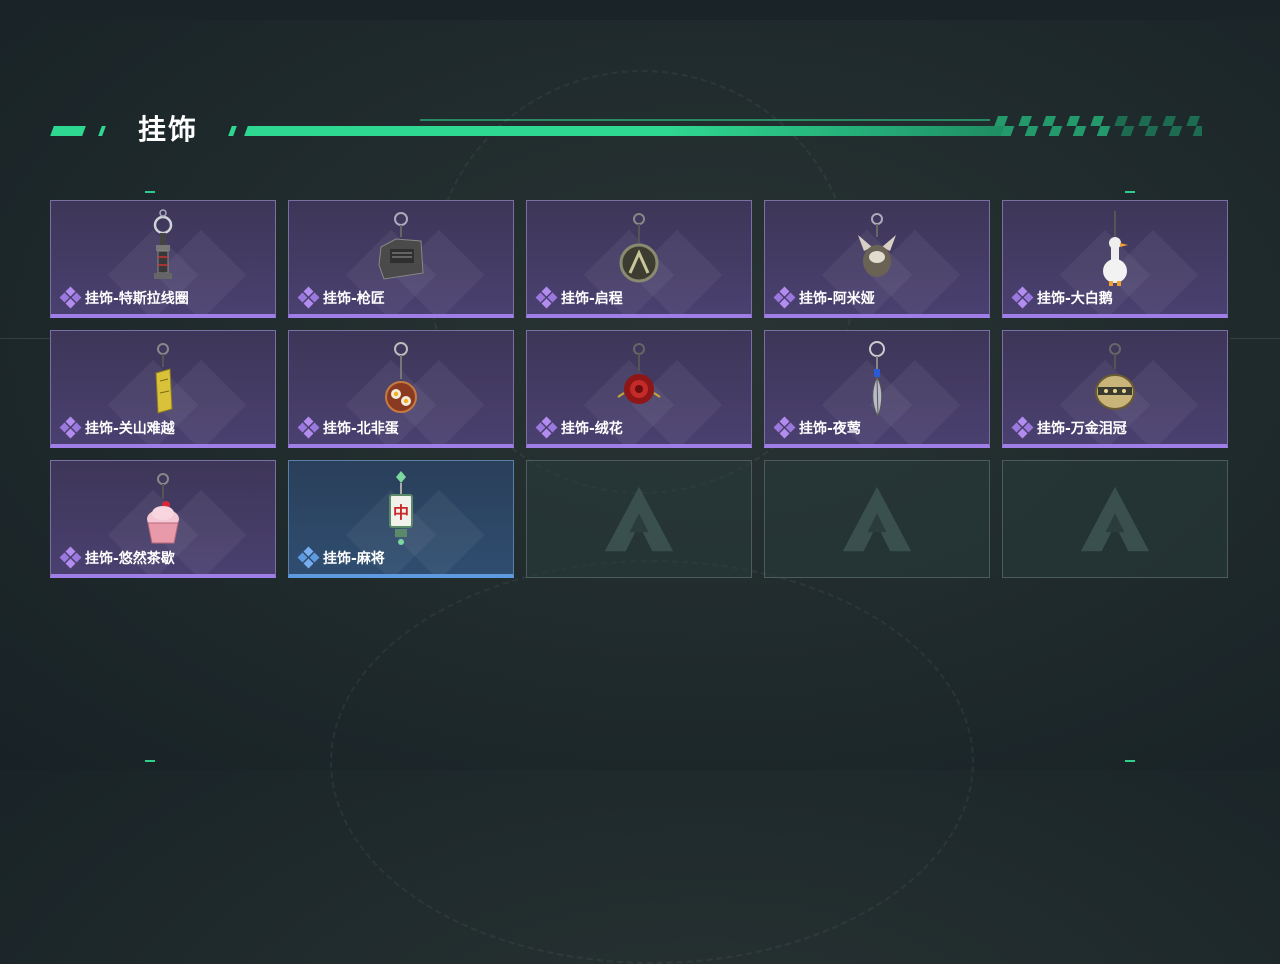  I want to click on charm-label: 挂饰-大白鹅, so click(1062, 297).